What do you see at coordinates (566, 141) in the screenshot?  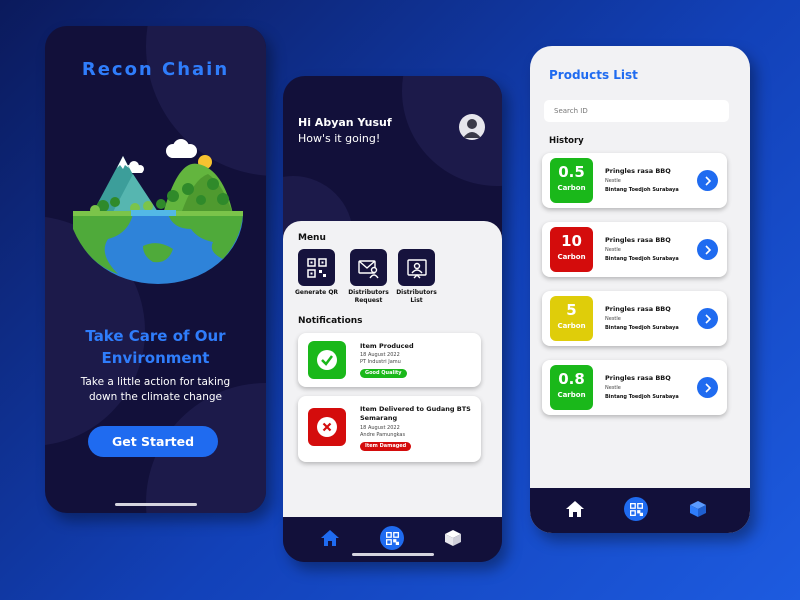 I see `history-title: History` at bounding box center [566, 141].